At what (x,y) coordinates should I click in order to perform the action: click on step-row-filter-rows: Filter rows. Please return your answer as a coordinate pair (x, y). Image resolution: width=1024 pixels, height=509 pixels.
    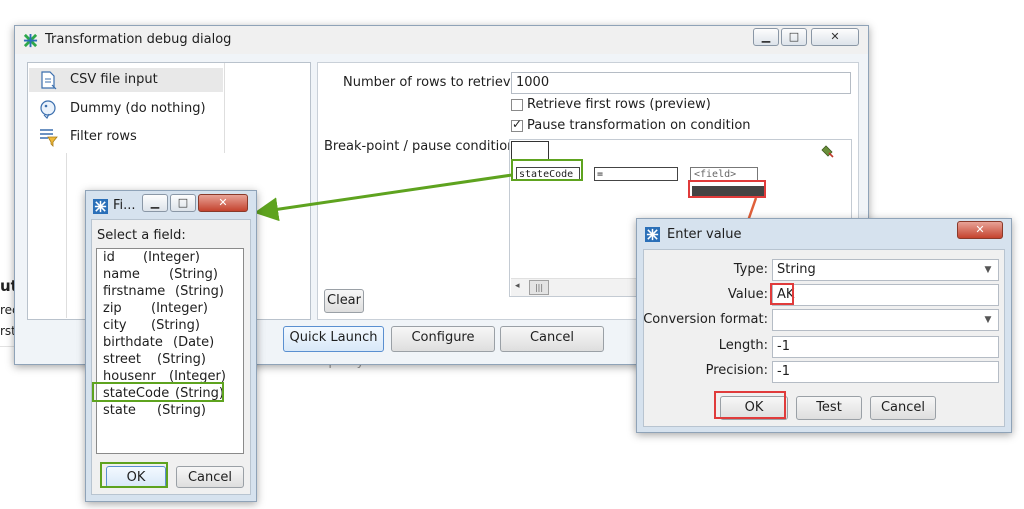
    Looking at the image, I should click on (126, 137).